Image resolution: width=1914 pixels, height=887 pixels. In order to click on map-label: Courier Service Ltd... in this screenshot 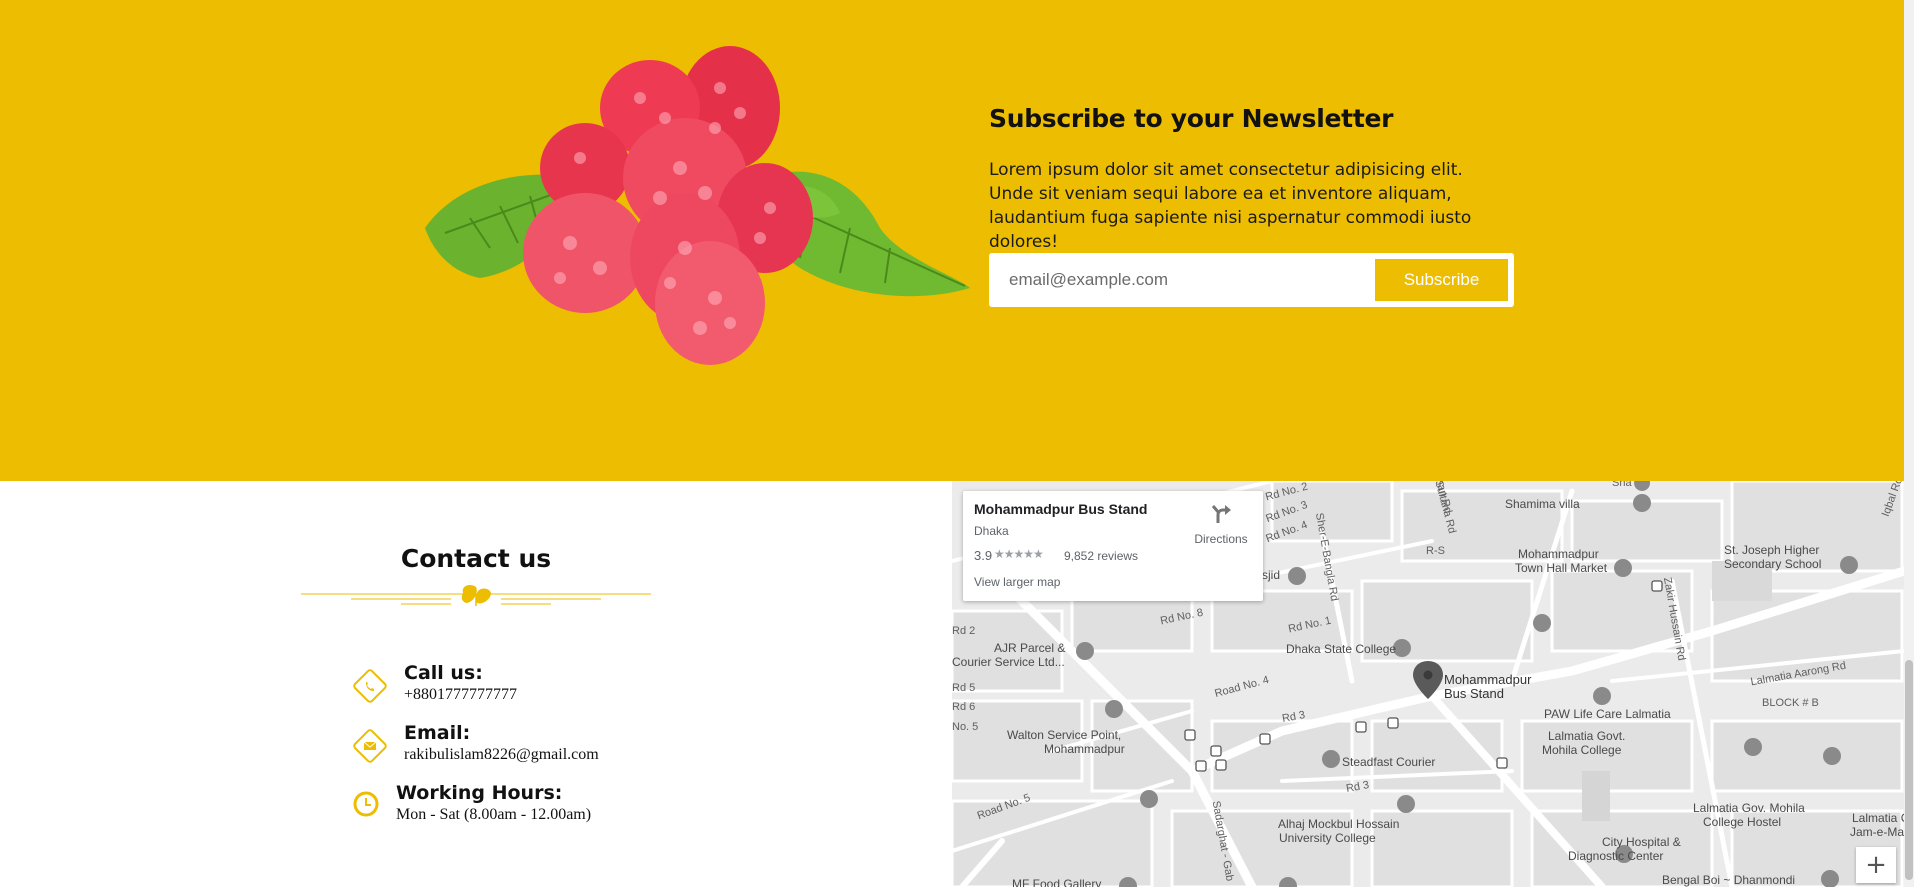, I will do `click(1008, 662)`.